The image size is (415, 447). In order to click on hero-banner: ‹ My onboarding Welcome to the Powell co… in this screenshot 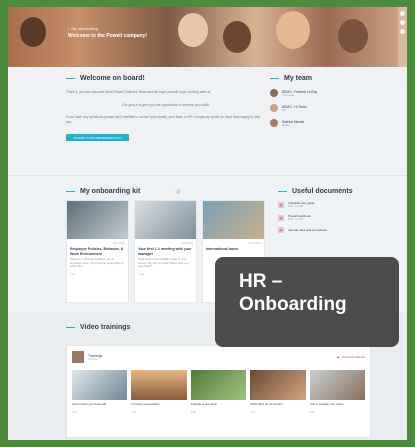, I will do `click(207, 37)`.